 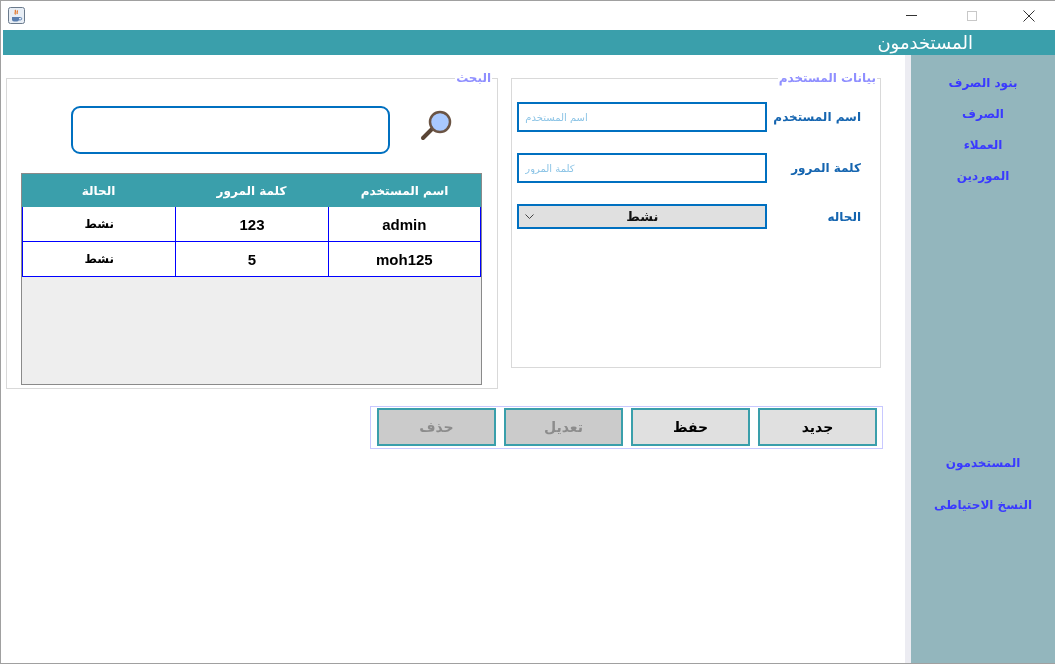 I want to click on app-icon, so click(x=16, y=15).